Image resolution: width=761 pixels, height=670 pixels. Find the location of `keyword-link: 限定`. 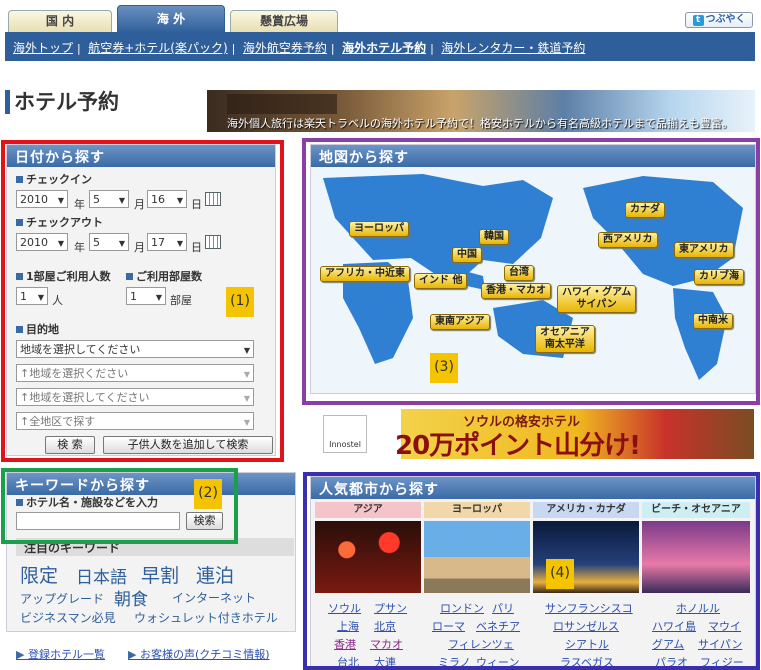

keyword-link: 限定 is located at coordinates (39, 574).